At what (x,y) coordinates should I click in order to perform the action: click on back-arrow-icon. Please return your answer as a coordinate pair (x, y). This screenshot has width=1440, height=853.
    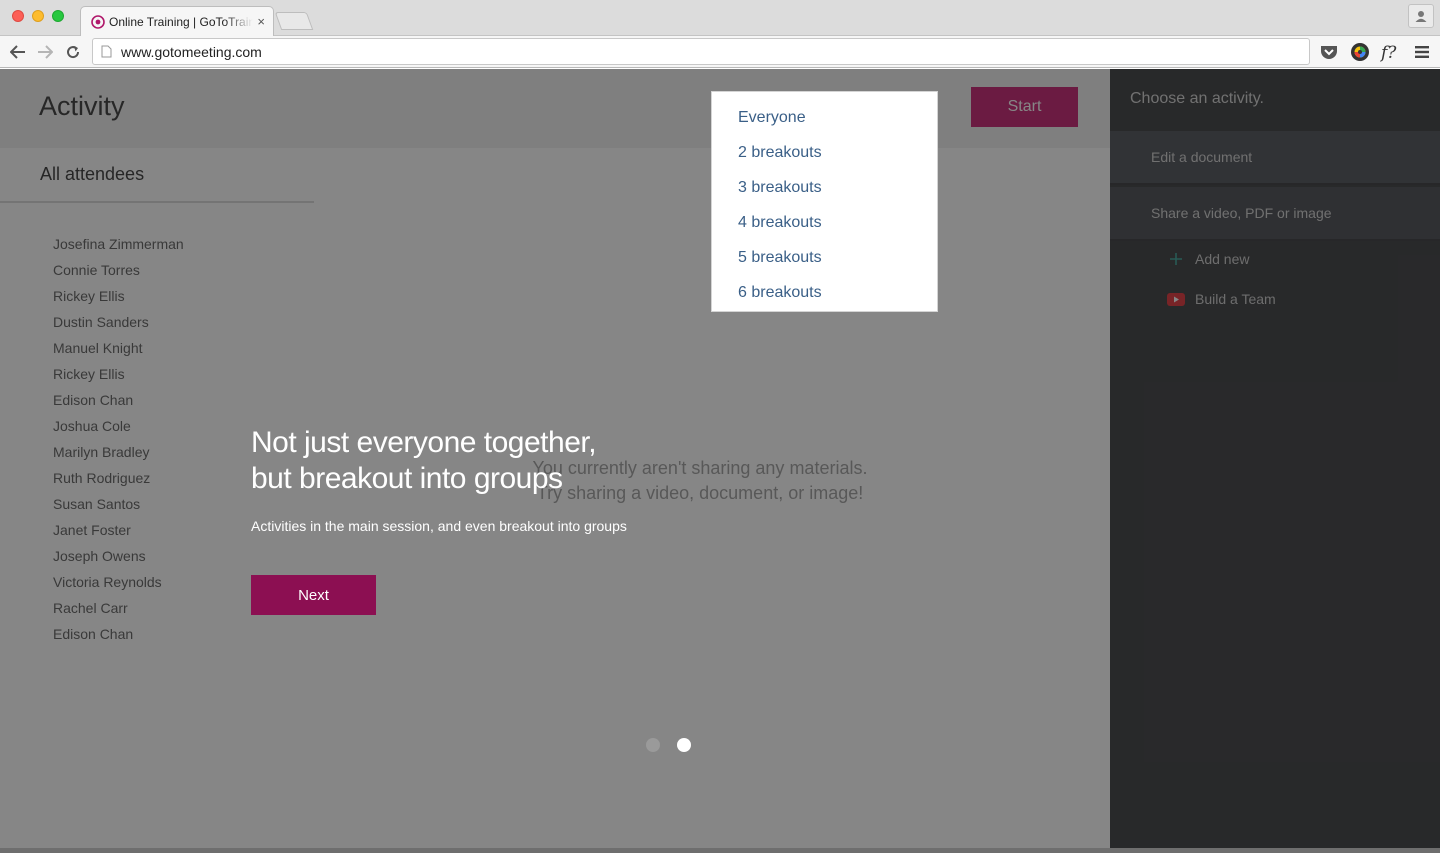
    Looking at the image, I should click on (18, 52).